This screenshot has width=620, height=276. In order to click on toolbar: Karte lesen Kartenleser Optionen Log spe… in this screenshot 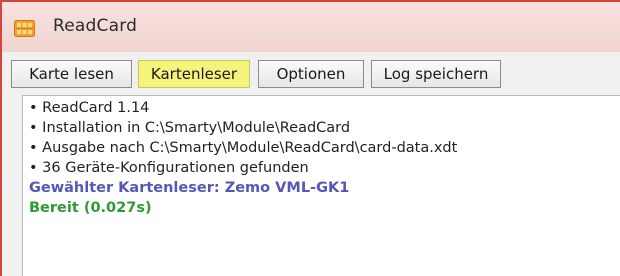, I will do `click(311, 72)`.